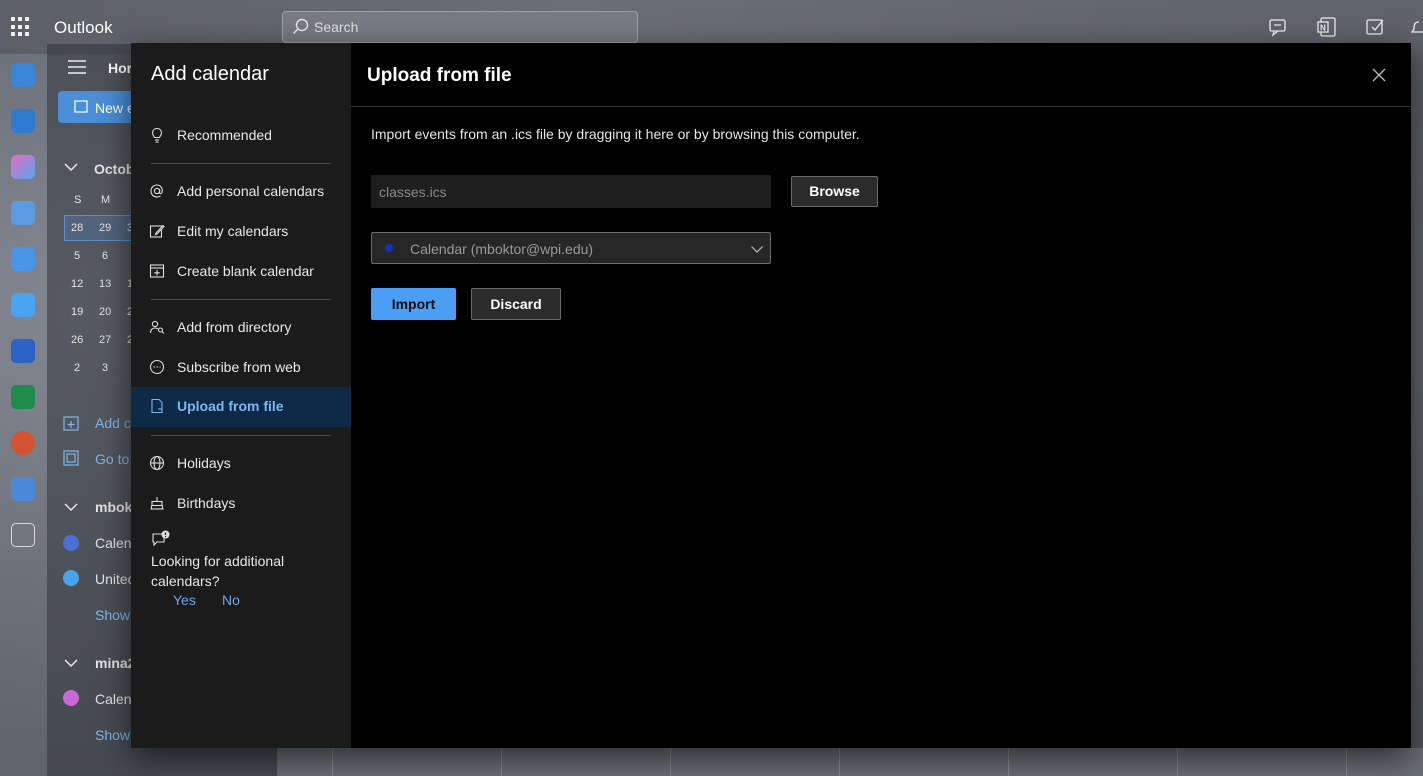 The height and width of the screenshot is (776, 1423). I want to click on powerpoint-icon, so click(23, 443).